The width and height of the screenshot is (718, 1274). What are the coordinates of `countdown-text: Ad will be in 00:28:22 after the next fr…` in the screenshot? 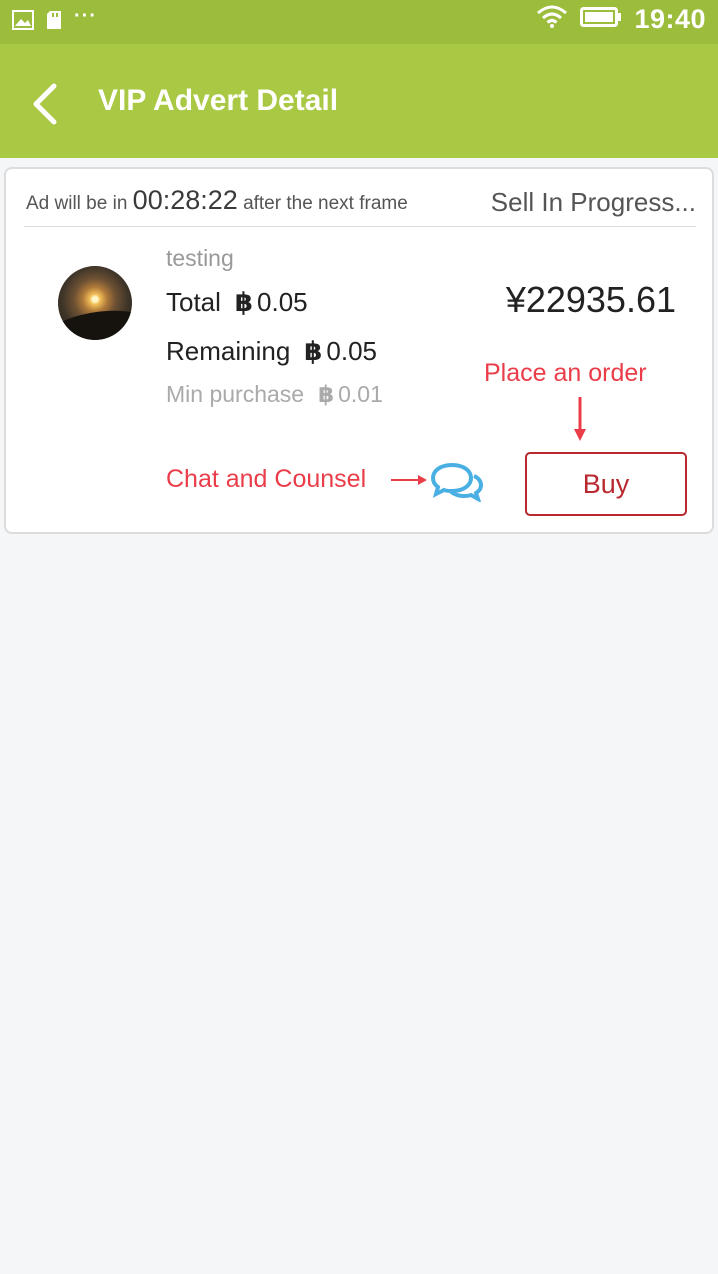 It's located at (217, 200).